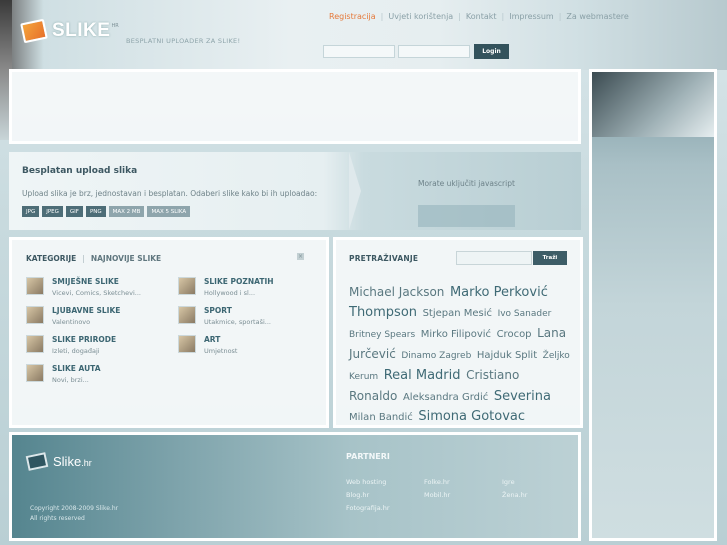 The image size is (727, 545). I want to click on partner-link: Folke.hr, so click(437, 482).